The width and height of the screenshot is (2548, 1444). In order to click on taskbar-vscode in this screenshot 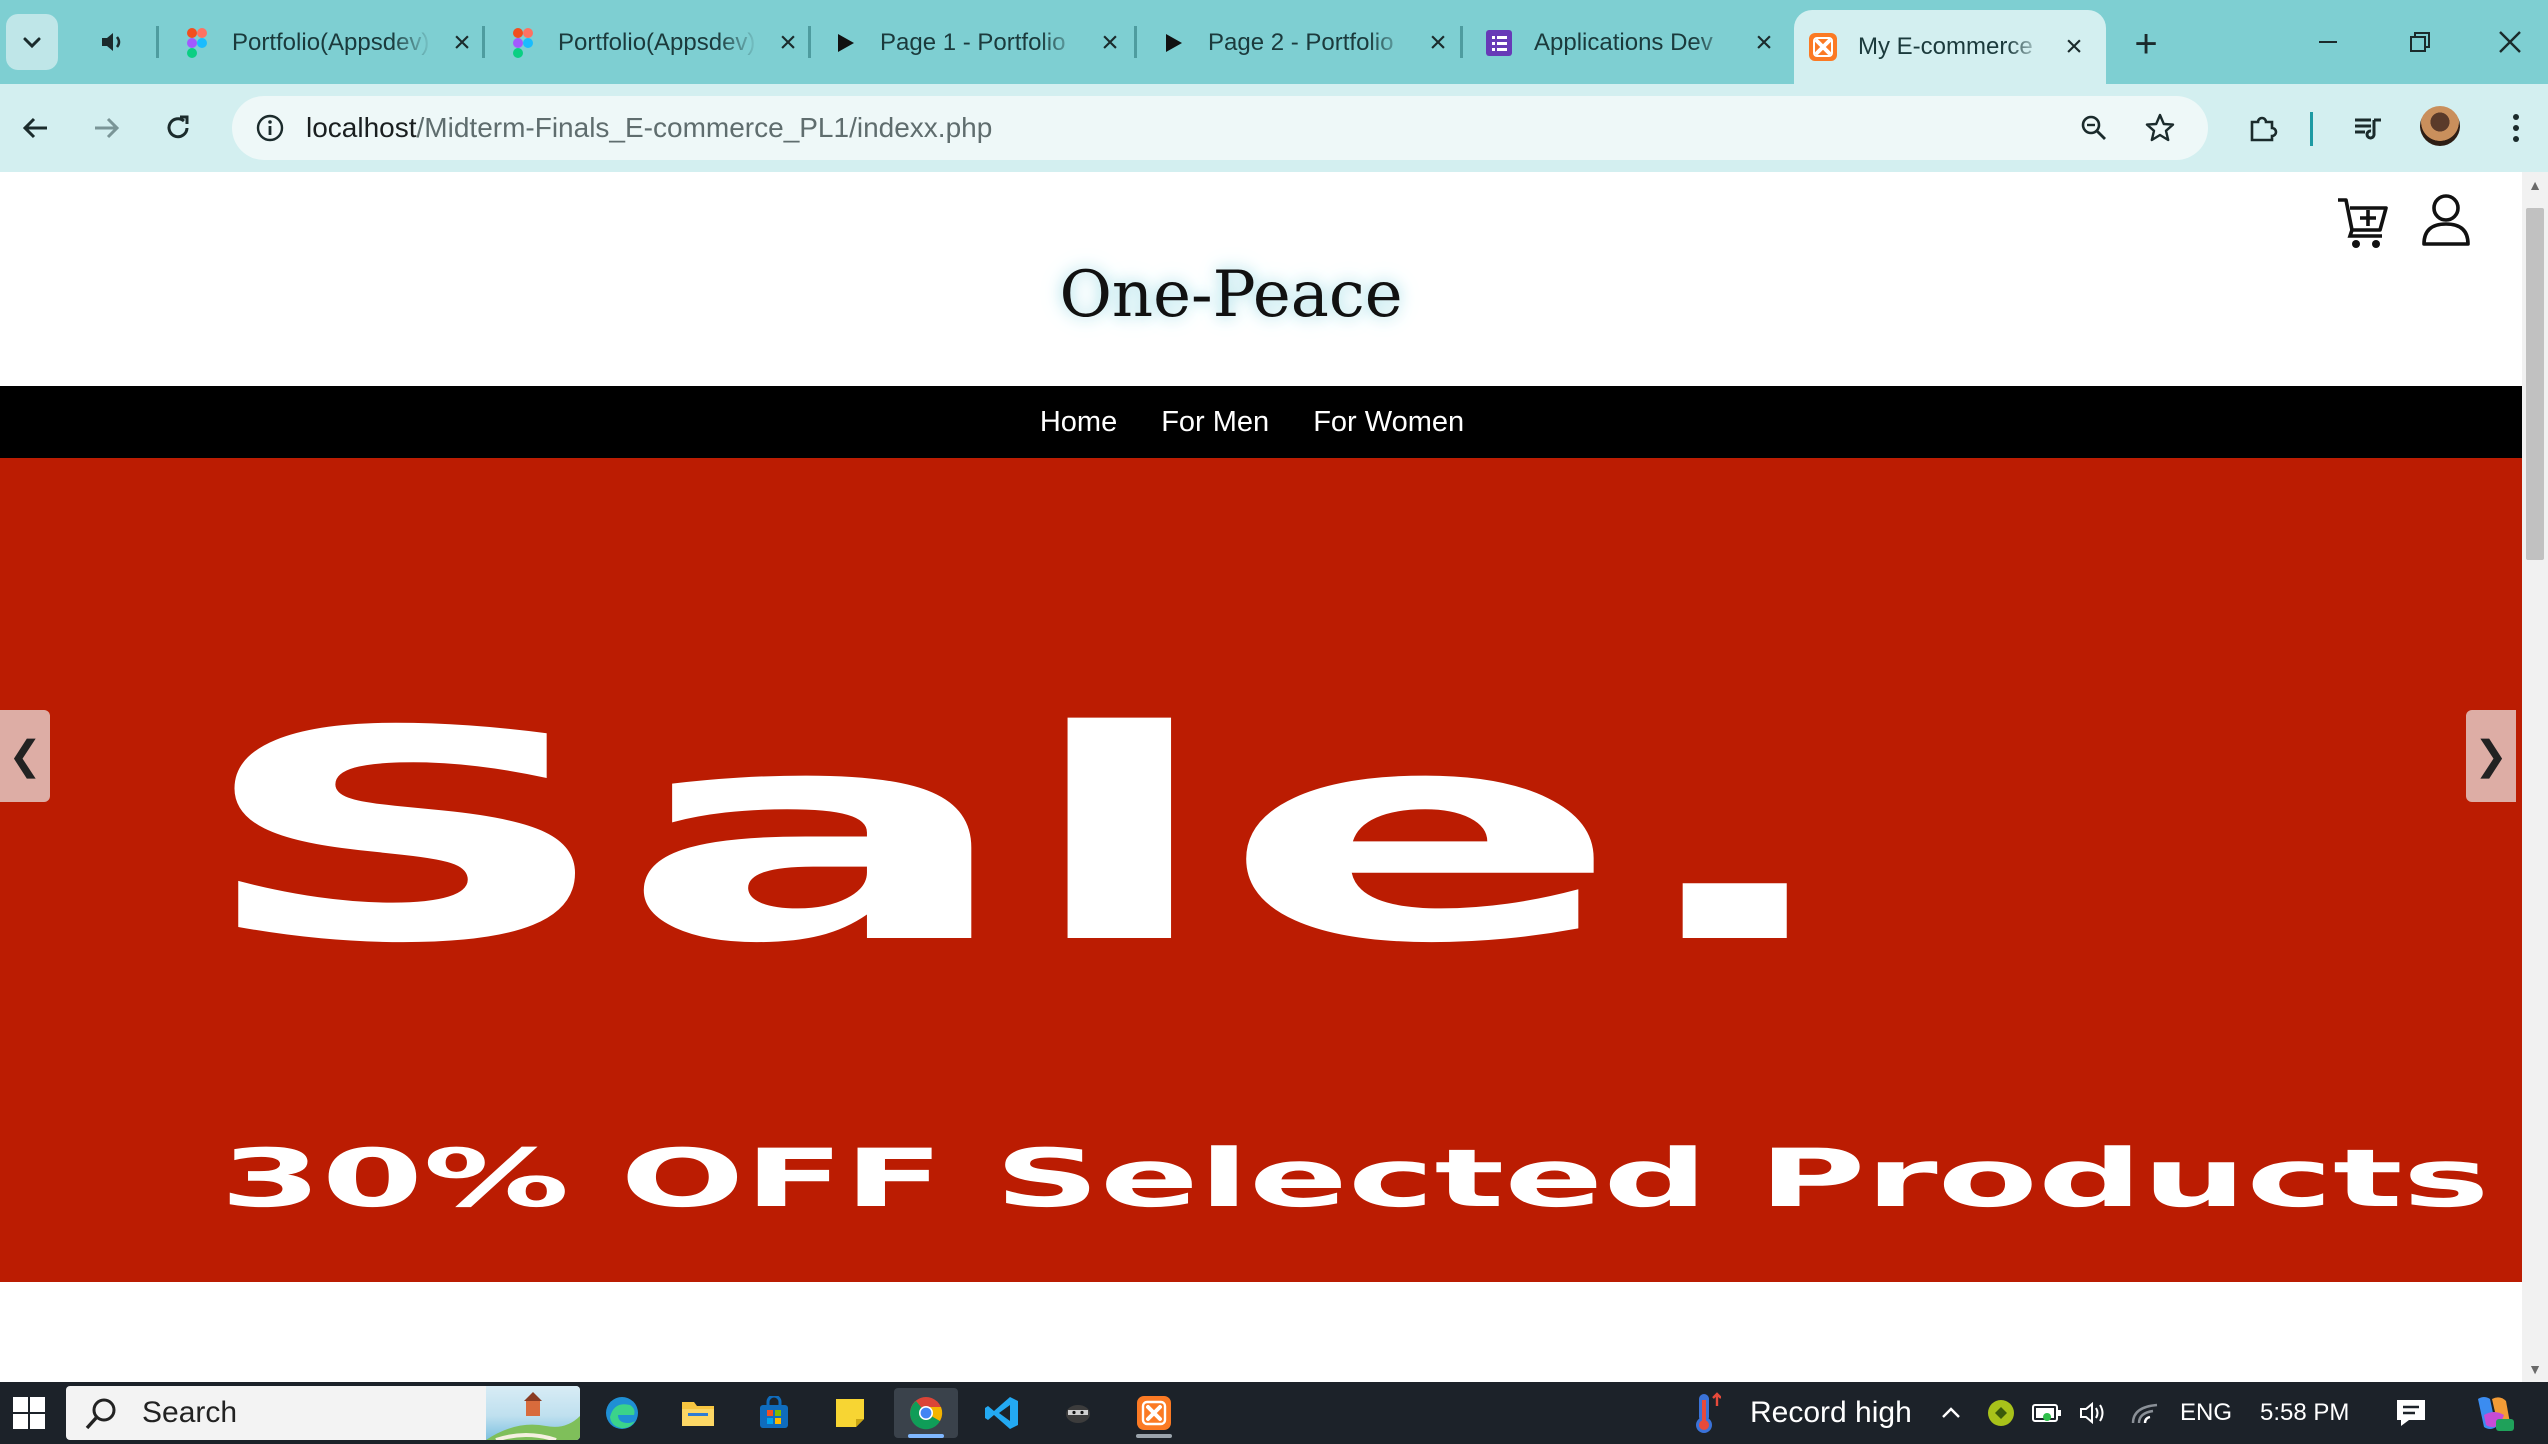, I will do `click(1002, 1413)`.